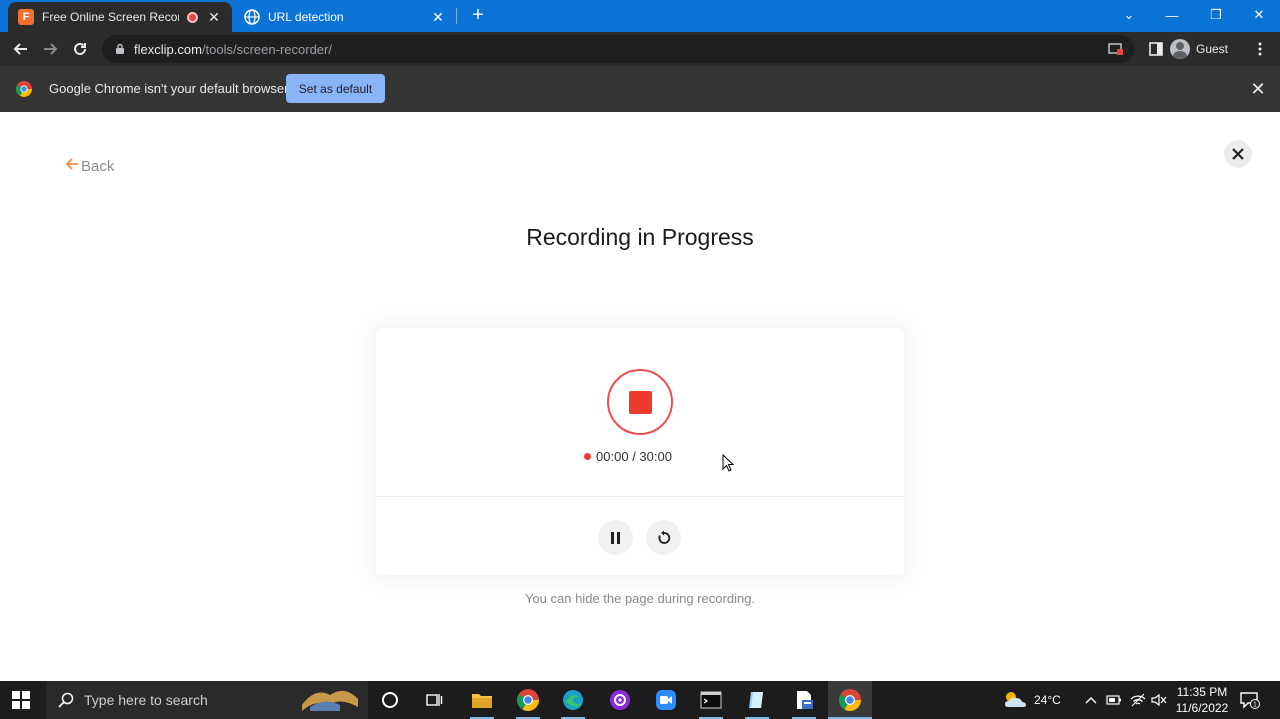  Describe the element at coordinates (1250, 700) in the screenshot. I see `notification-center-icon: 1` at that location.